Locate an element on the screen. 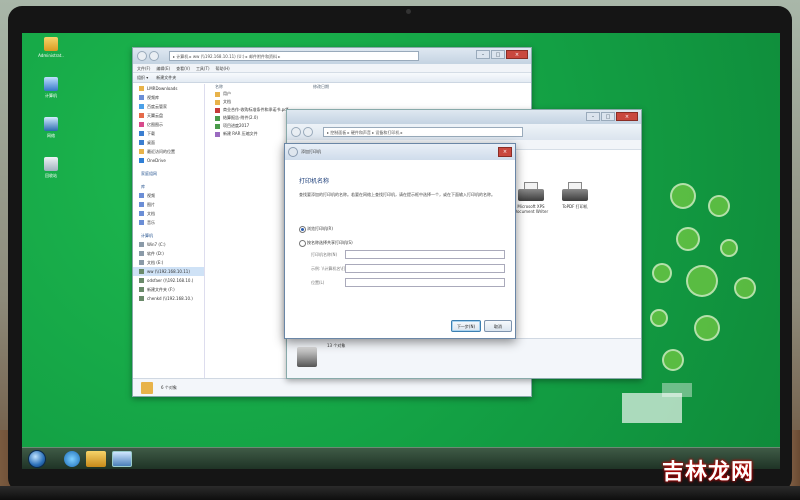 This screenshot has width=800, height=500. webcam is located at coordinates (408, 11).